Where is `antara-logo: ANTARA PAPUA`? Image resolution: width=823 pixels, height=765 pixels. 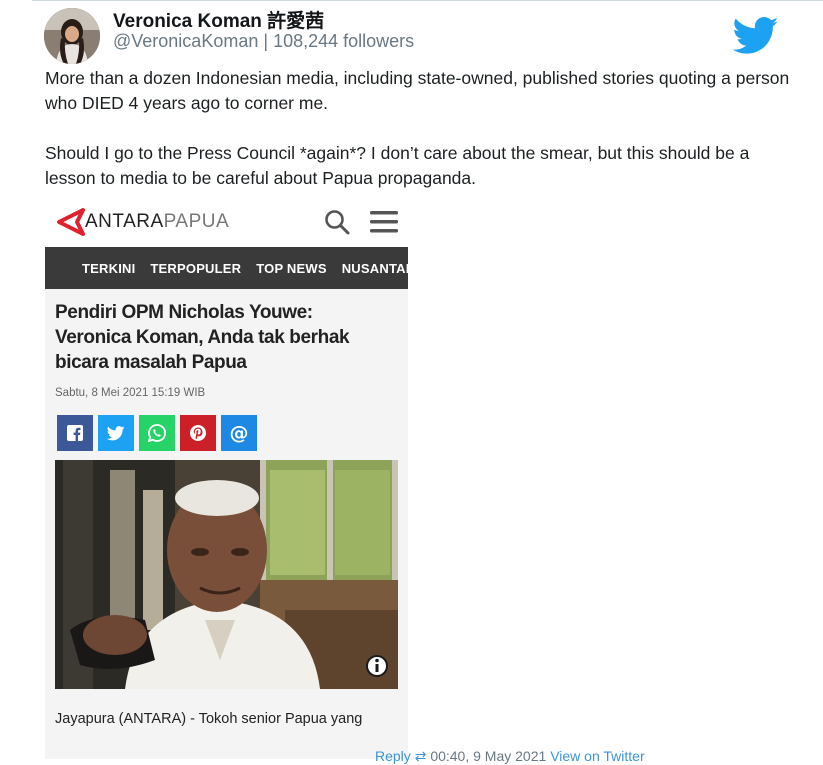 antara-logo: ANTARA PAPUA is located at coordinates (142, 222).